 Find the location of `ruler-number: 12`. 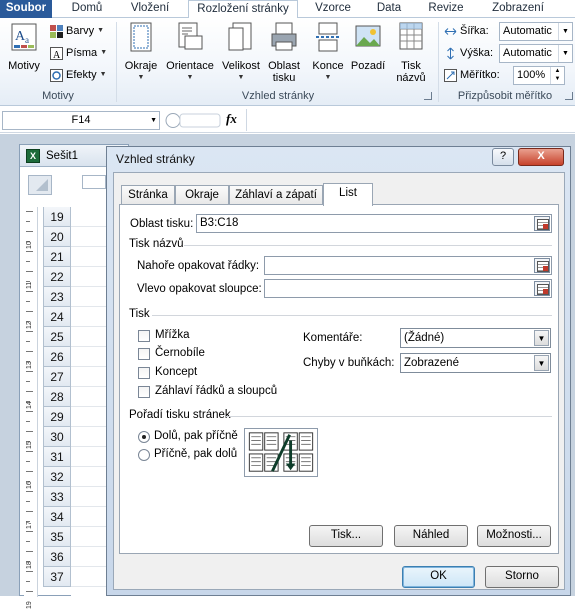

ruler-number: 12 is located at coordinates (29, 325).